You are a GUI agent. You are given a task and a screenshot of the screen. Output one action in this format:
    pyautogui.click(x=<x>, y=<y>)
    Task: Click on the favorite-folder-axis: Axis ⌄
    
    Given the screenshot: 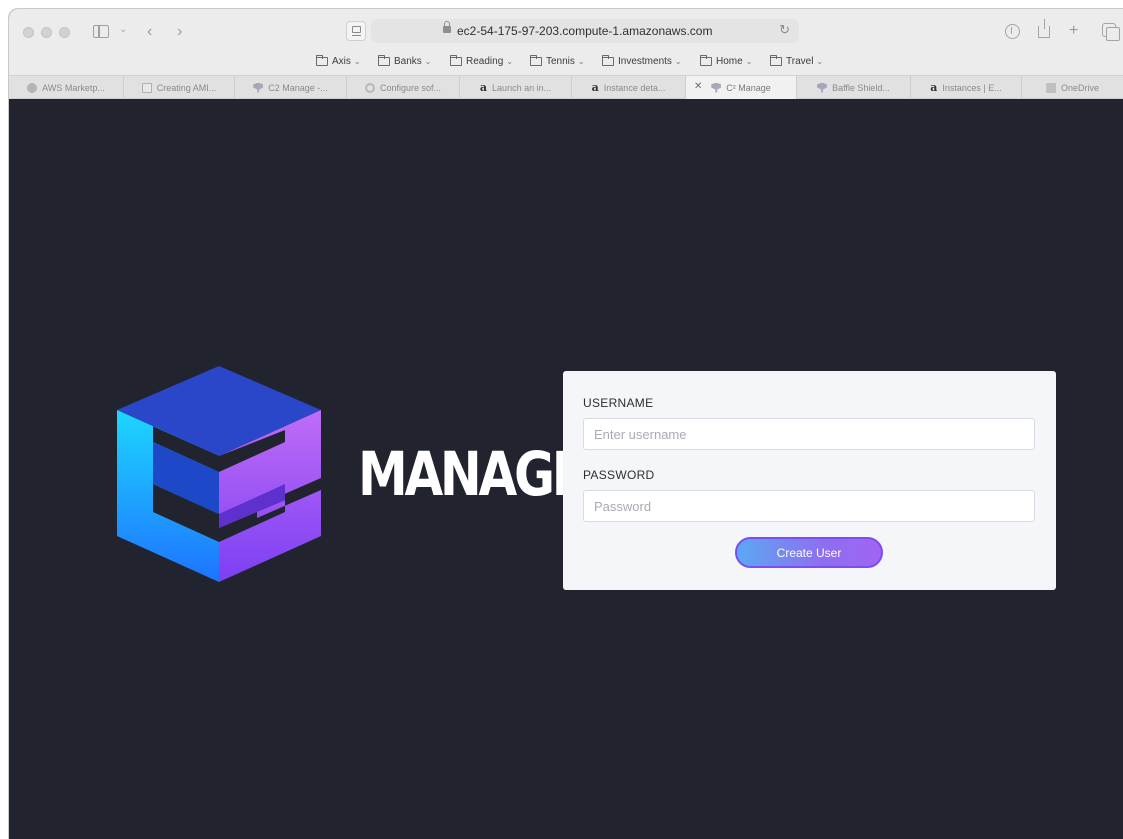 What is the action you would take?
    pyautogui.click(x=338, y=61)
    